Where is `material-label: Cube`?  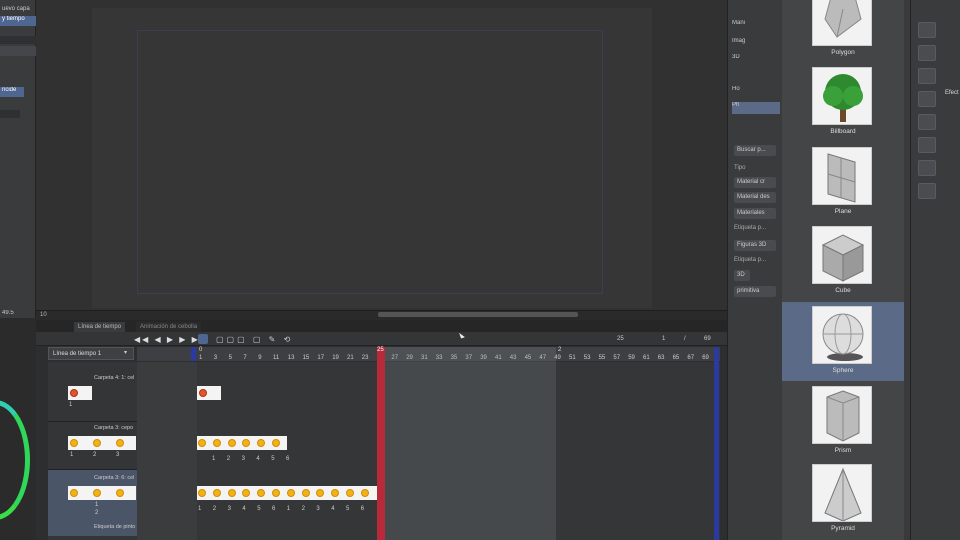
material-label: Cube is located at coordinates (843, 290).